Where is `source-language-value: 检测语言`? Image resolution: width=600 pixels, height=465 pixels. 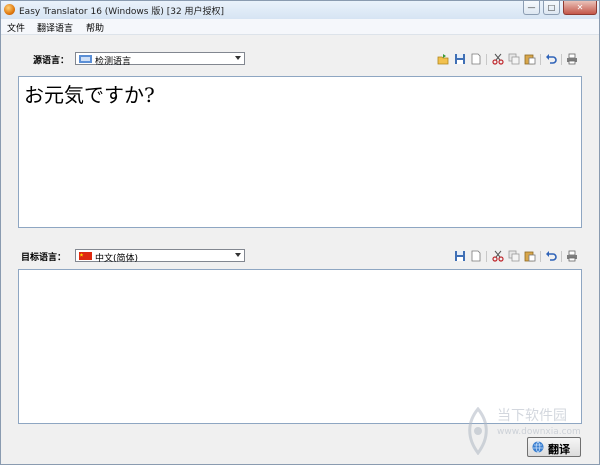 source-language-value: 检测语言 is located at coordinates (113, 62).